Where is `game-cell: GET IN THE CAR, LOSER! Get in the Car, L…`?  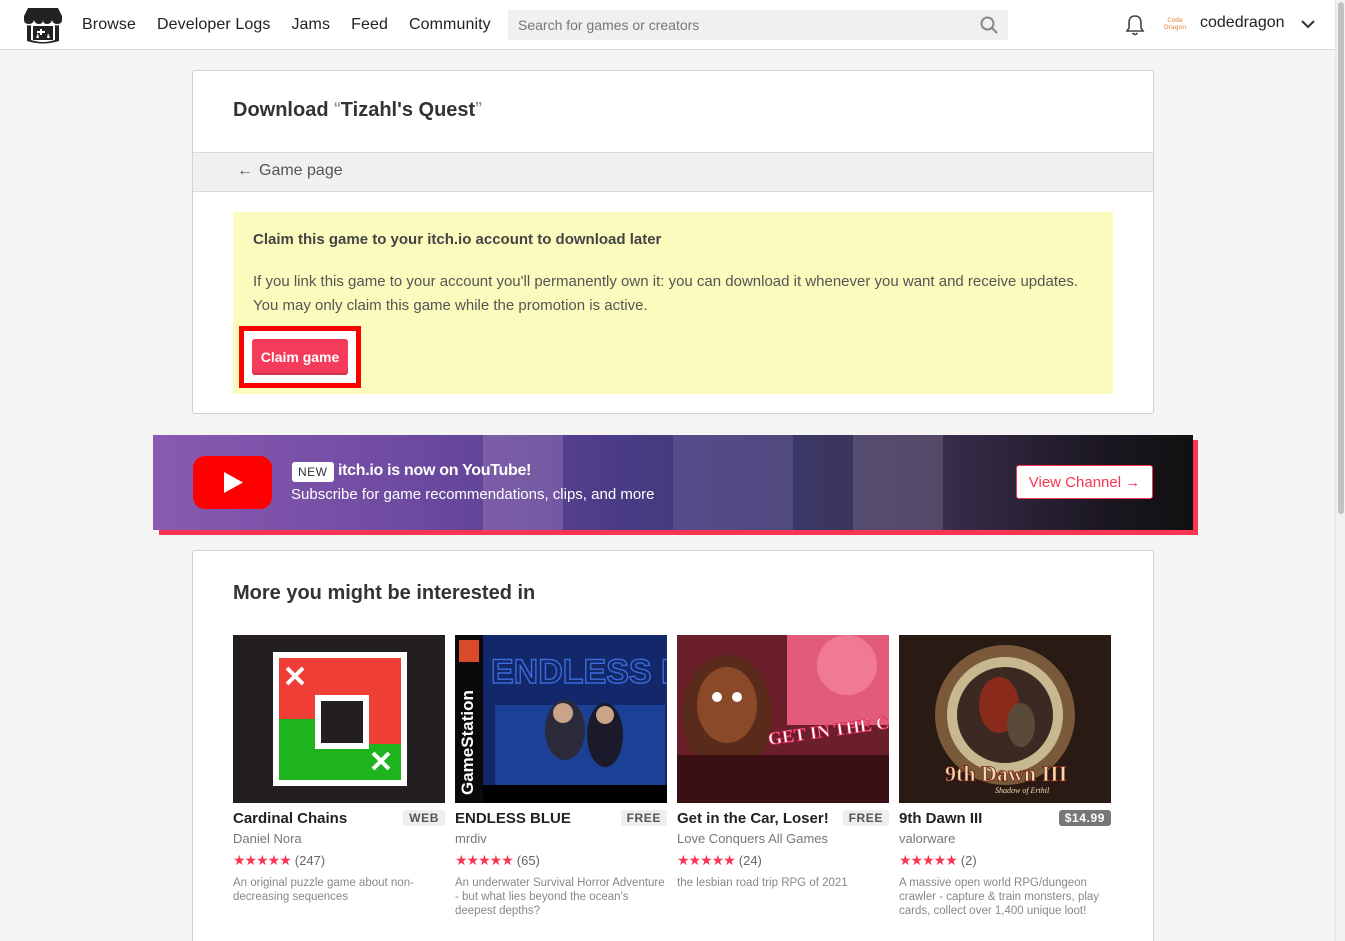
game-cell: GET IN THE CAR, LOSER! Get in the Car, L… is located at coordinates (783, 762).